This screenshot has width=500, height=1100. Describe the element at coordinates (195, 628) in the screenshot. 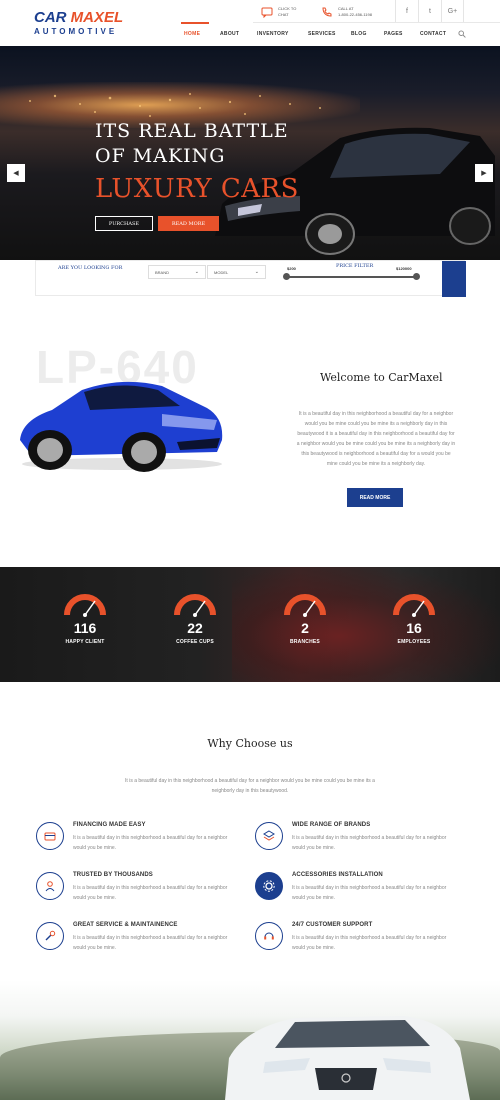

I see `stat-value: 22` at that location.